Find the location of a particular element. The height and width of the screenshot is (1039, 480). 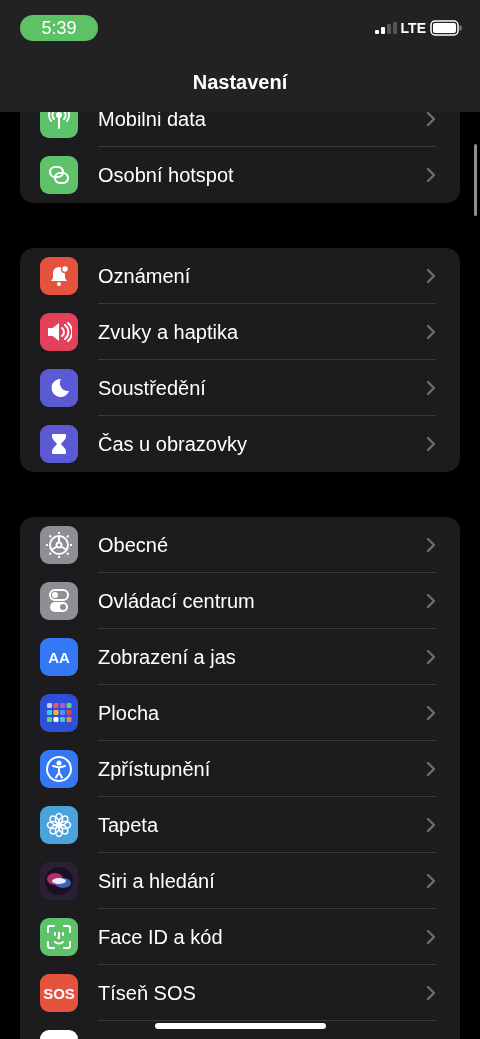

row-label: Siri a hledání is located at coordinates (157, 881).